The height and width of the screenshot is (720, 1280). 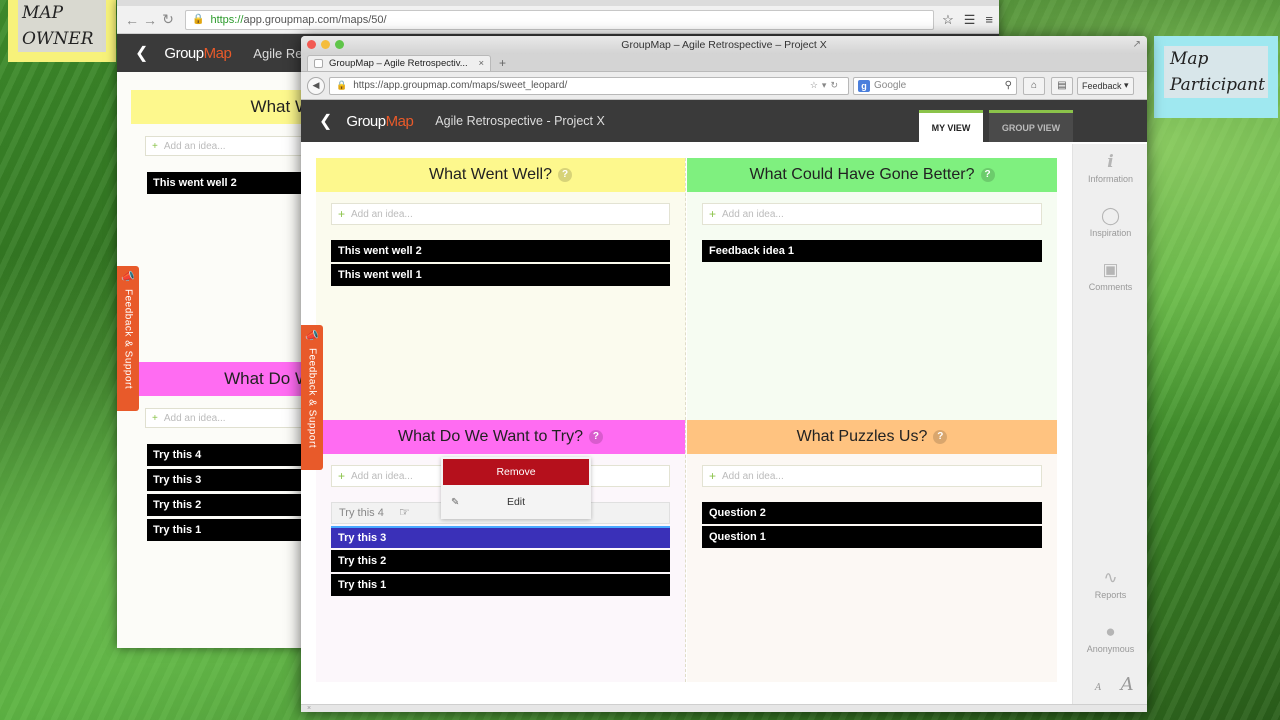 What do you see at coordinates (62, 39) in the screenshot?
I see `sticky-note-line: OWNER` at bounding box center [62, 39].